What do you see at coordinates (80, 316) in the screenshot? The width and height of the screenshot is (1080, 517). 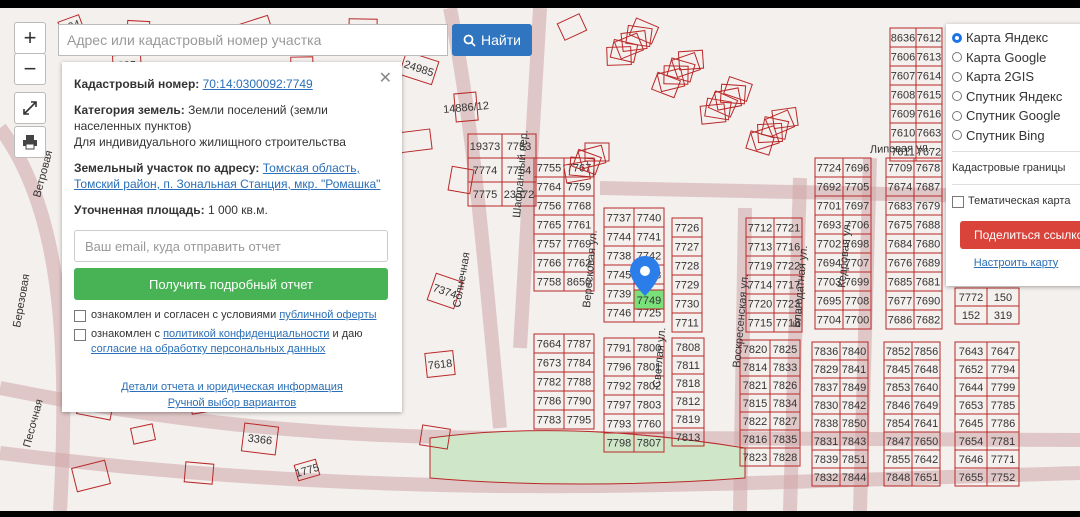 I see `offer-consent-checkbox` at bounding box center [80, 316].